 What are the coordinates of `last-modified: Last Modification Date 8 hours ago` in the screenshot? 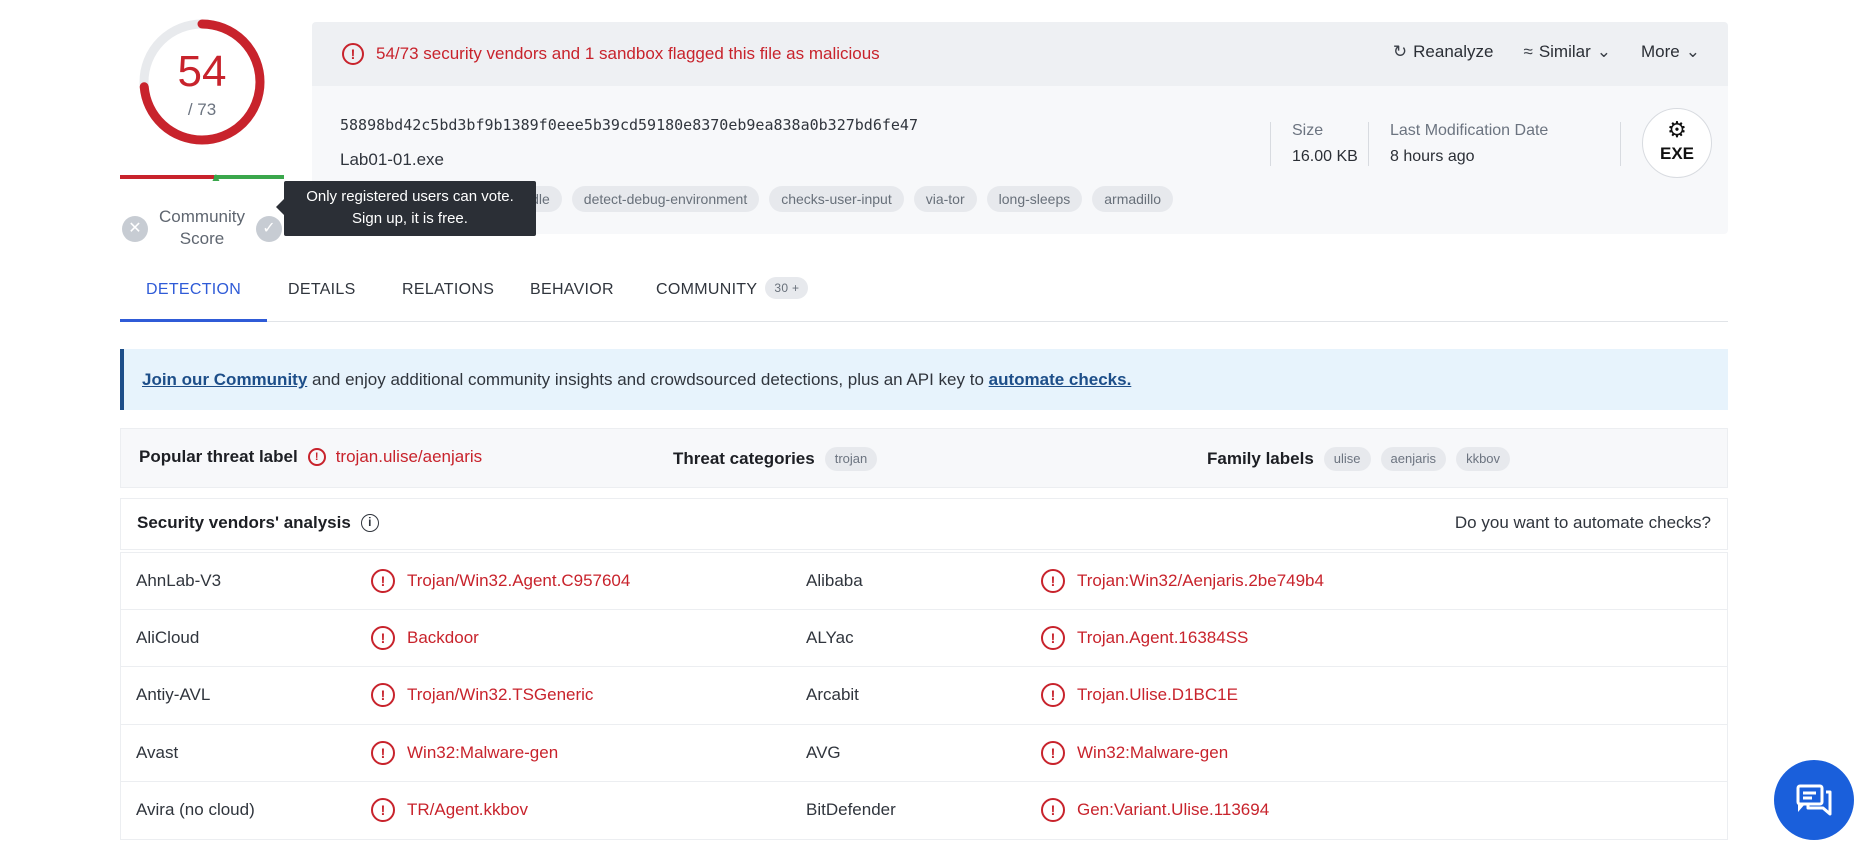 It's located at (1469, 144).